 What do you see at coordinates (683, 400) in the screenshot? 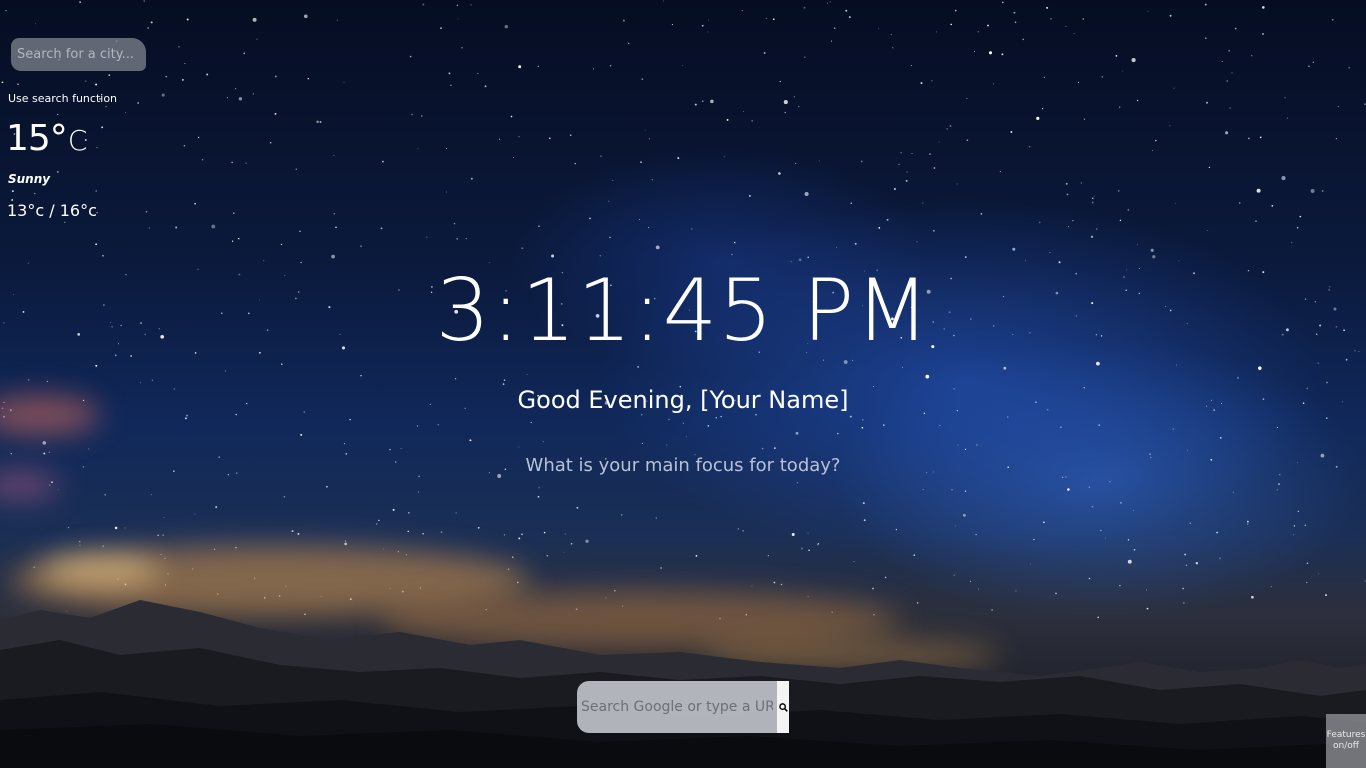
I see `greeting-text: Good Evening, [Your Name]` at bounding box center [683, 400].